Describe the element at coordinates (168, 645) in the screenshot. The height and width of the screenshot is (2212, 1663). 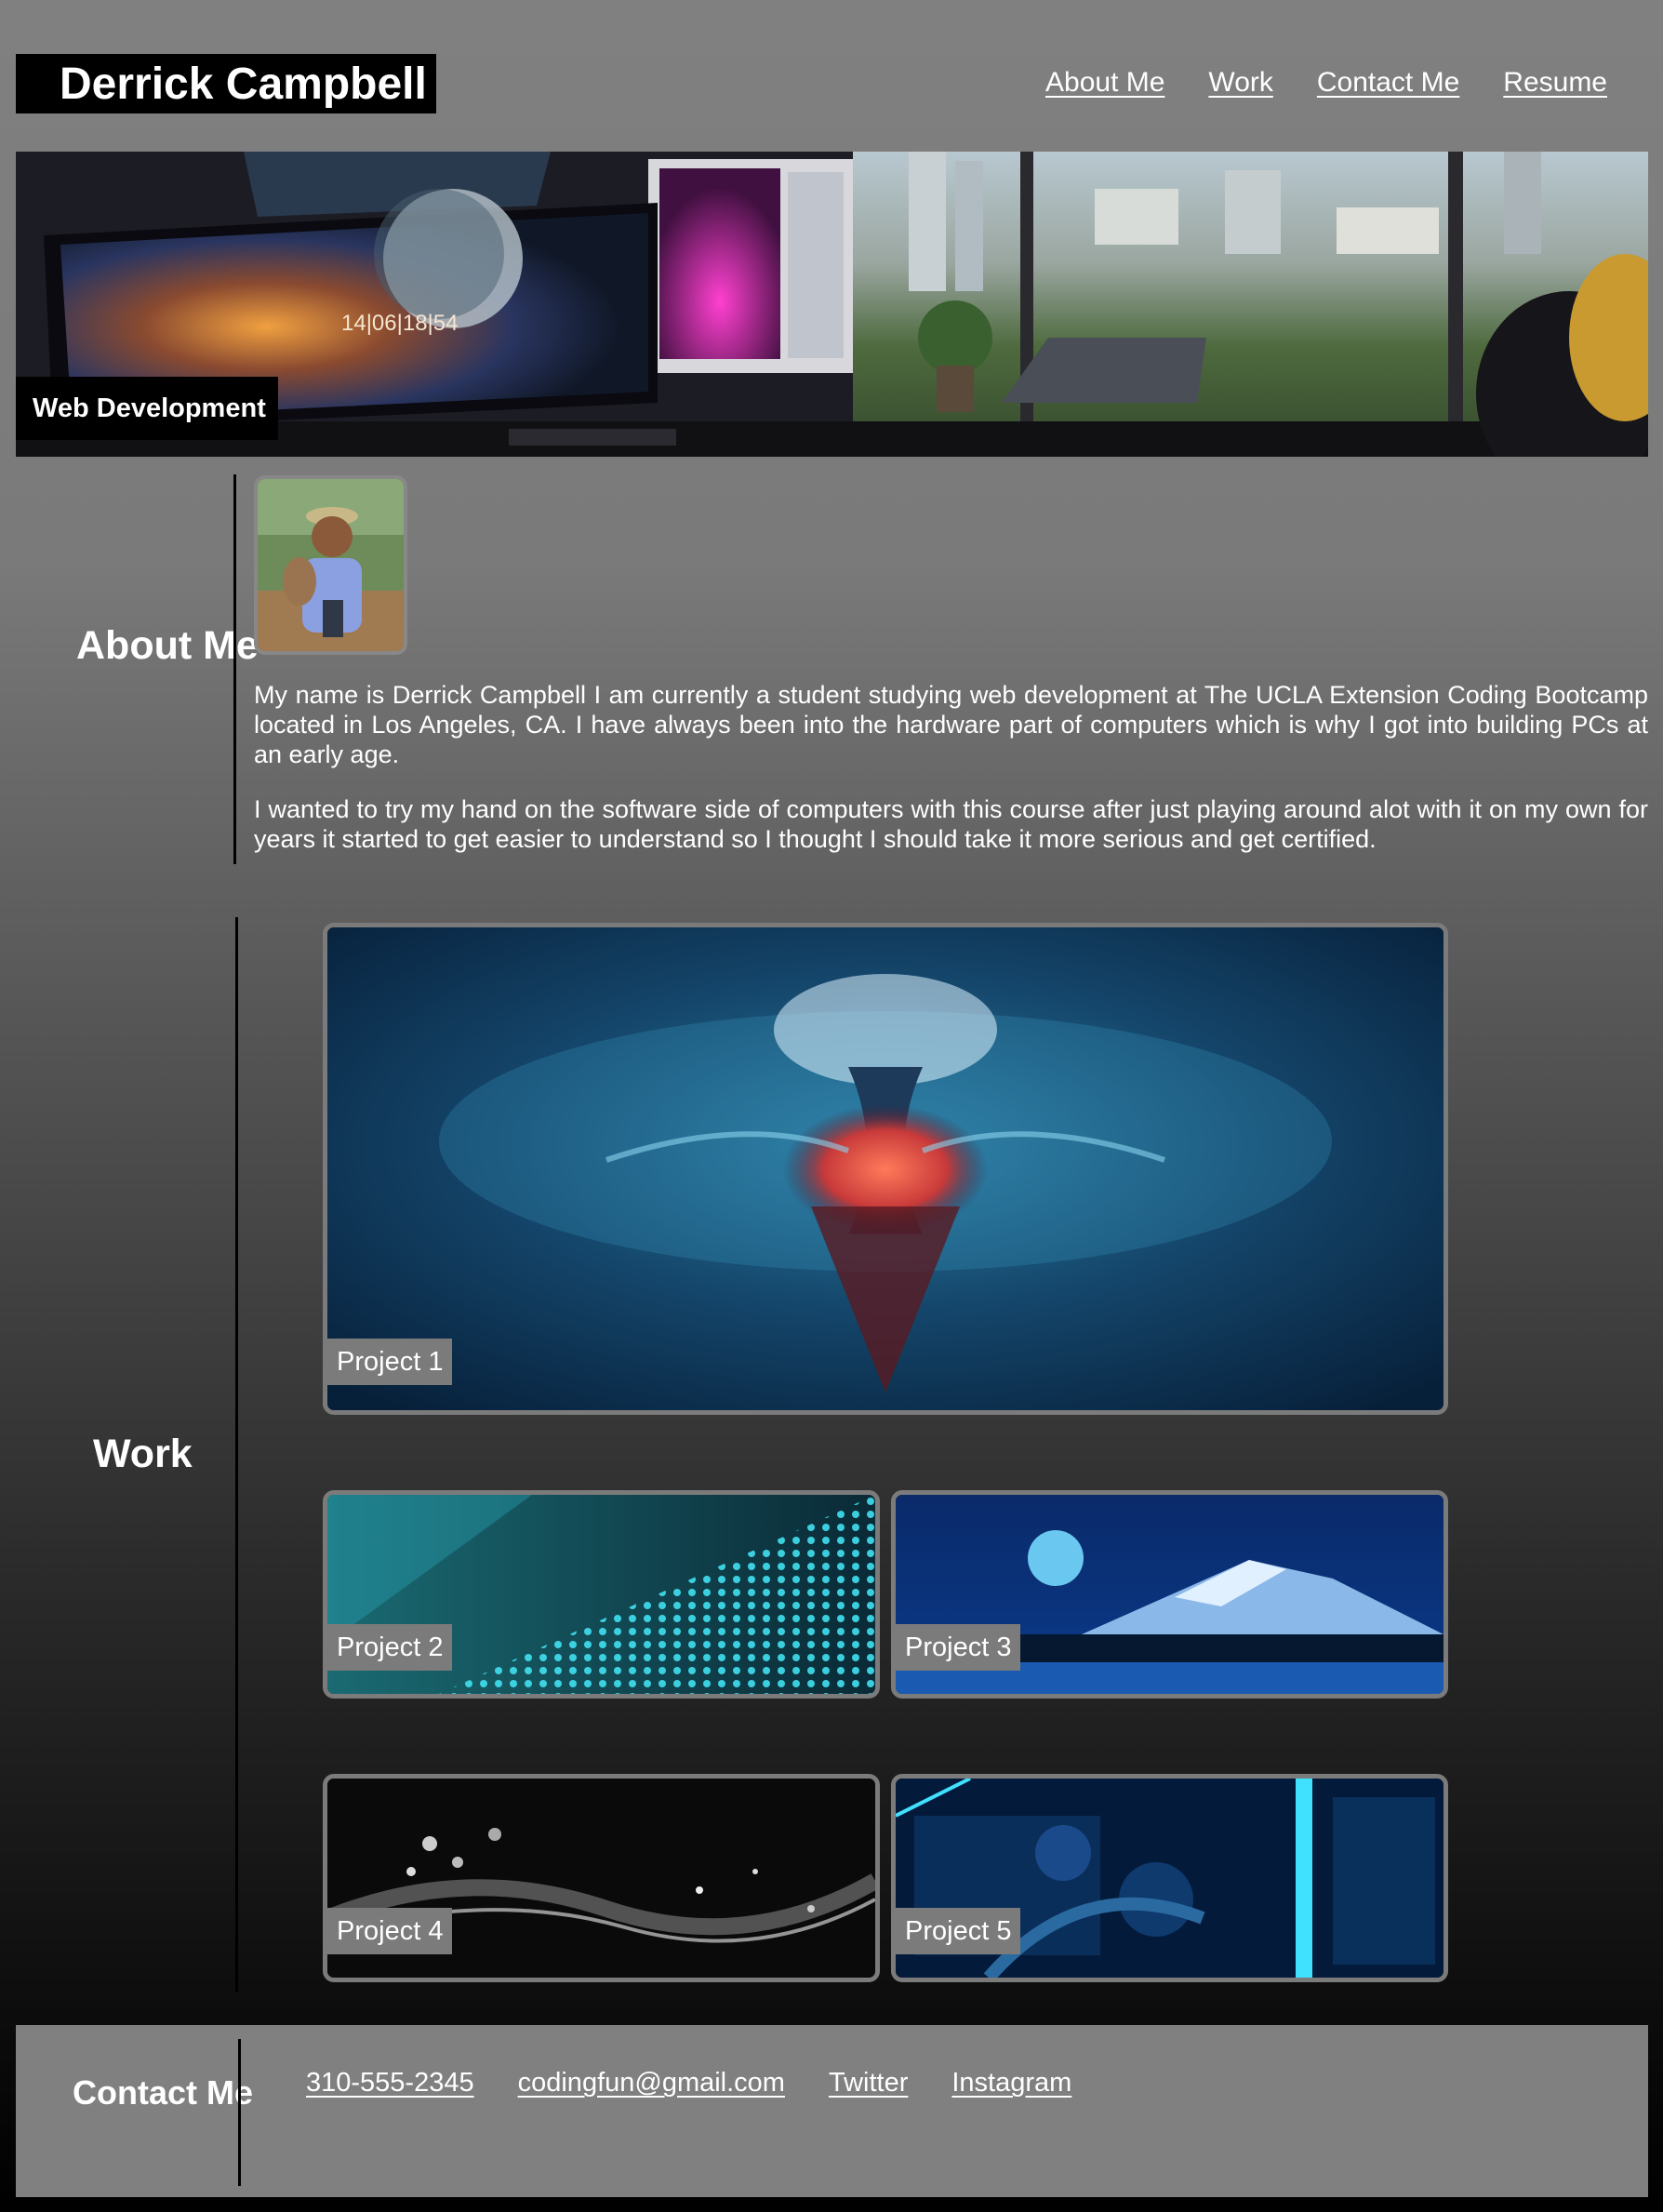
I see `about-heading: About Me` at that location.